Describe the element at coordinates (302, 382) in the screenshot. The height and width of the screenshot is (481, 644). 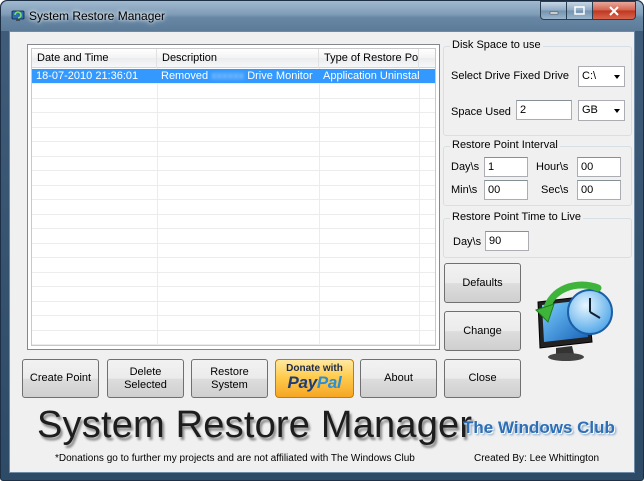
I see `paypal-logo-pay: Pay` at that location.